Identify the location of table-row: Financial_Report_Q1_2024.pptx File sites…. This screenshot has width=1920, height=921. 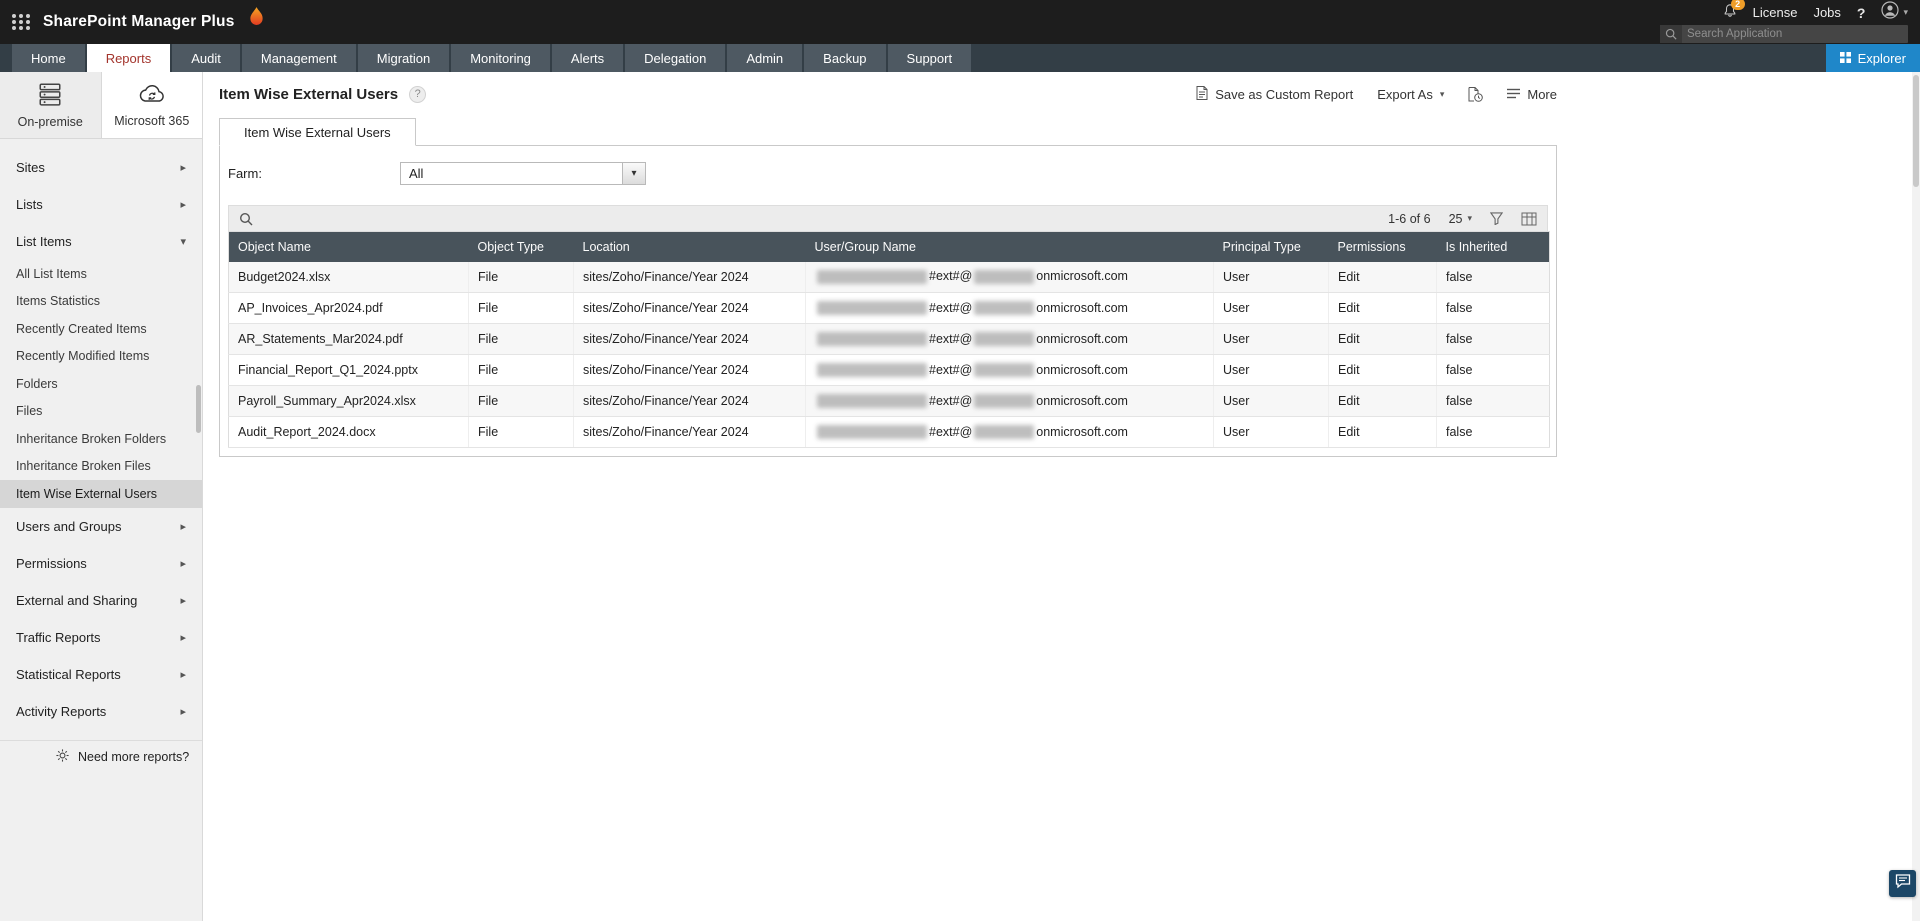
(889, 370).